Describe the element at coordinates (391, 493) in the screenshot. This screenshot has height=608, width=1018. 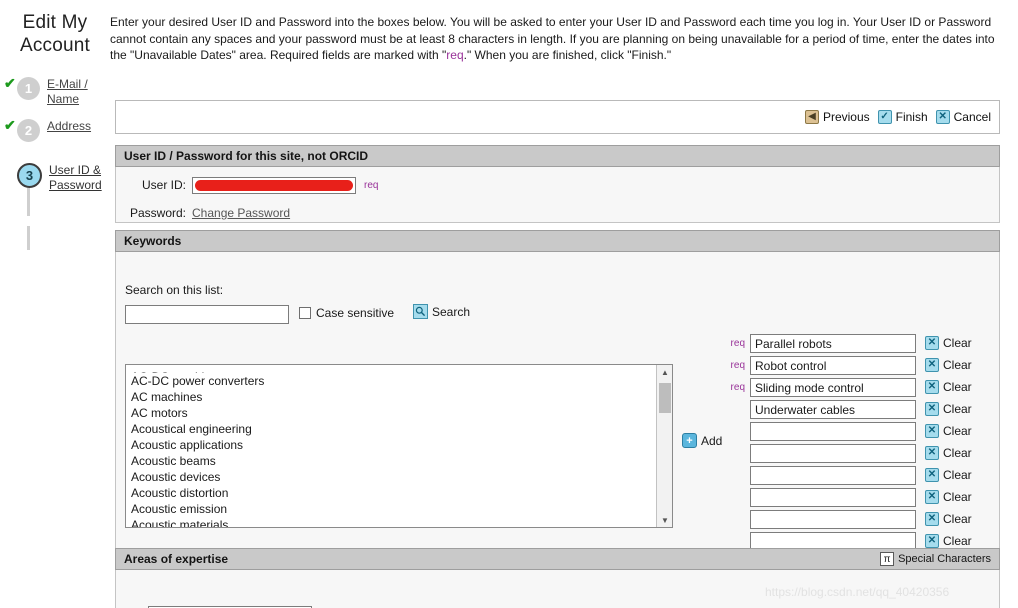
I see `list-item: Acoustic distortion` at that location.